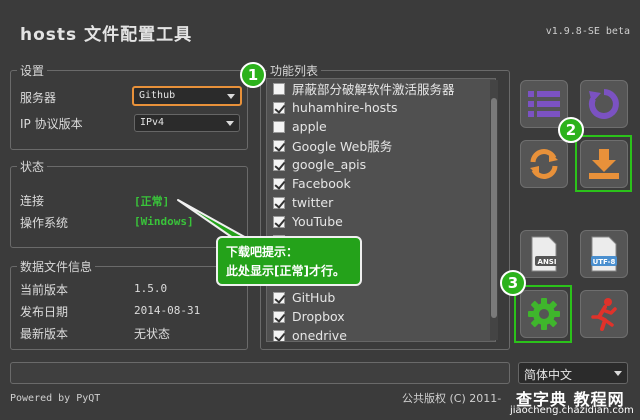 The width and height of the screenshot is (640, 420). Describe the element at coordinates (513, 283) in the screenshot. I see `callout-number-3: 3` at that location.